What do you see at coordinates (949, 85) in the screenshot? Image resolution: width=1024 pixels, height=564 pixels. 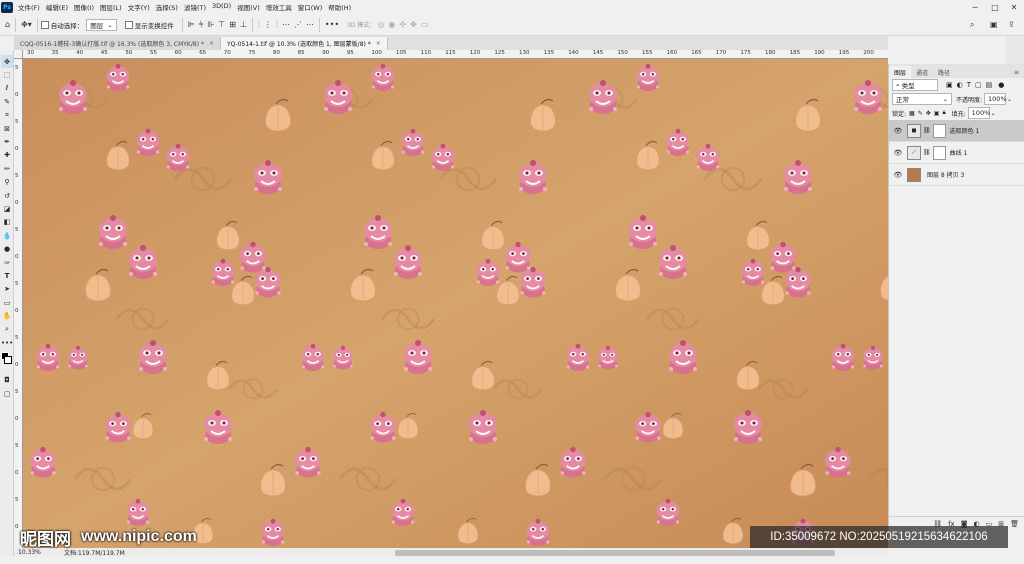 I see `filter-pixel-icon: ▣` at bounding box center [949, 85].